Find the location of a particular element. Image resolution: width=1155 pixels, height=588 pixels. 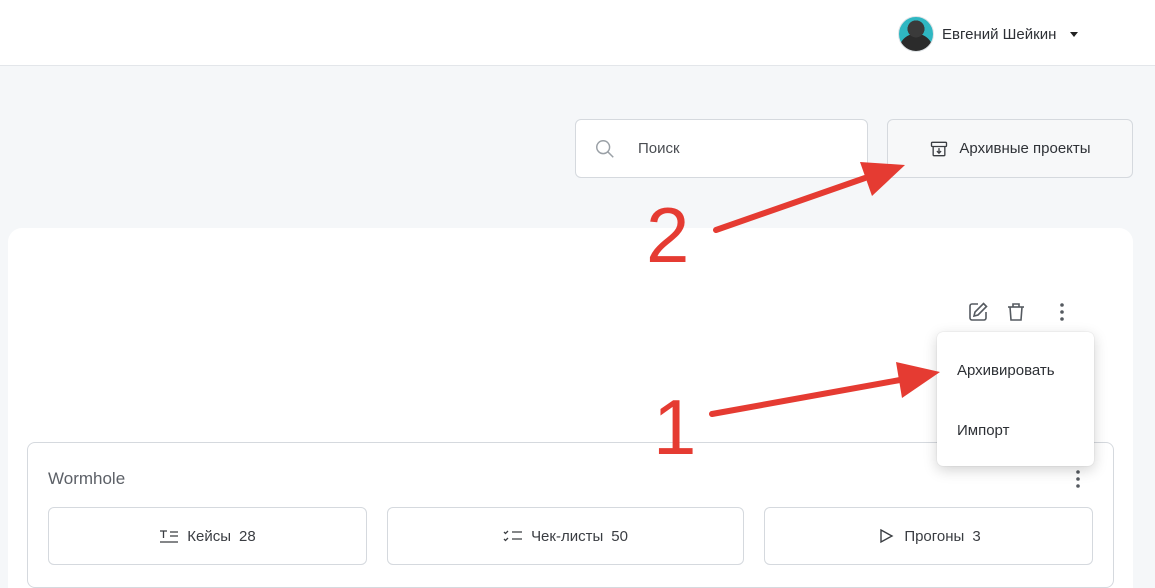

annotation-number-1: 1 is located at coordinates (675, 427).